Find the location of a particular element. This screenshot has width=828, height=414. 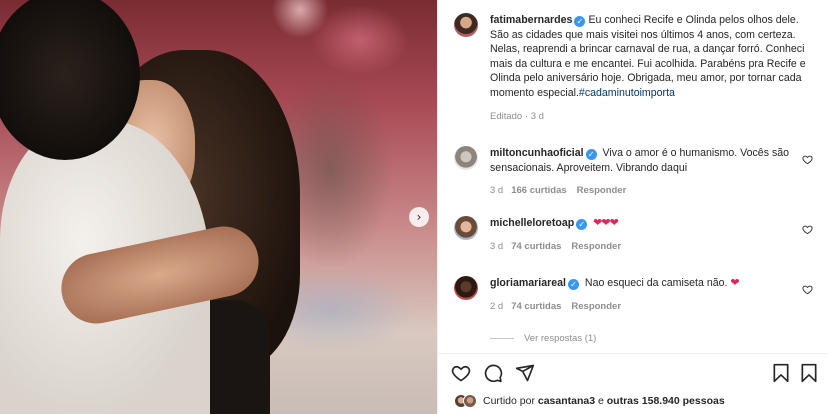

carousel-next-button: › is located at coordinates (419, 217).